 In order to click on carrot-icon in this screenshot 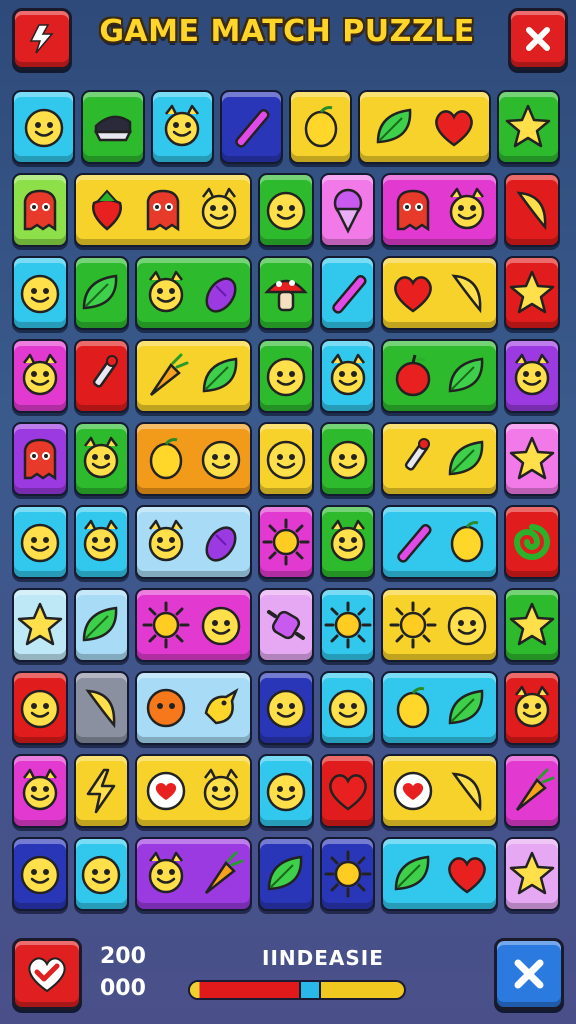, I will do `click(169, 374)`.